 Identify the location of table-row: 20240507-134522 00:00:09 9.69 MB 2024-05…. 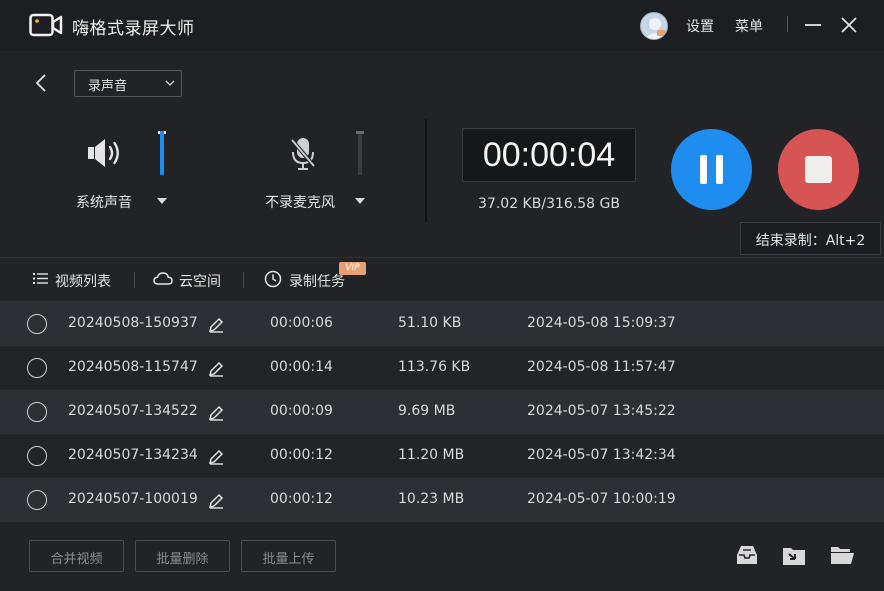
(442, 412).